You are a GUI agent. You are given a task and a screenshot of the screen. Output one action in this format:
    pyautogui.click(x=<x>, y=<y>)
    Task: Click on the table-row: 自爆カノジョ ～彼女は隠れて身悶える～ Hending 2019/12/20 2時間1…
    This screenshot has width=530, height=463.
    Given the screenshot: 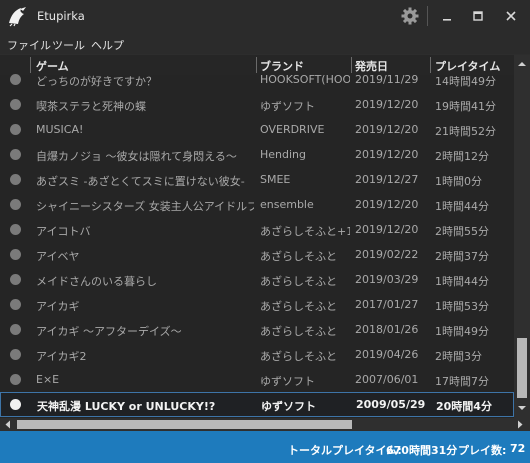 What is the action you would take?
    pyautogui.click(x=257, y=154)
    